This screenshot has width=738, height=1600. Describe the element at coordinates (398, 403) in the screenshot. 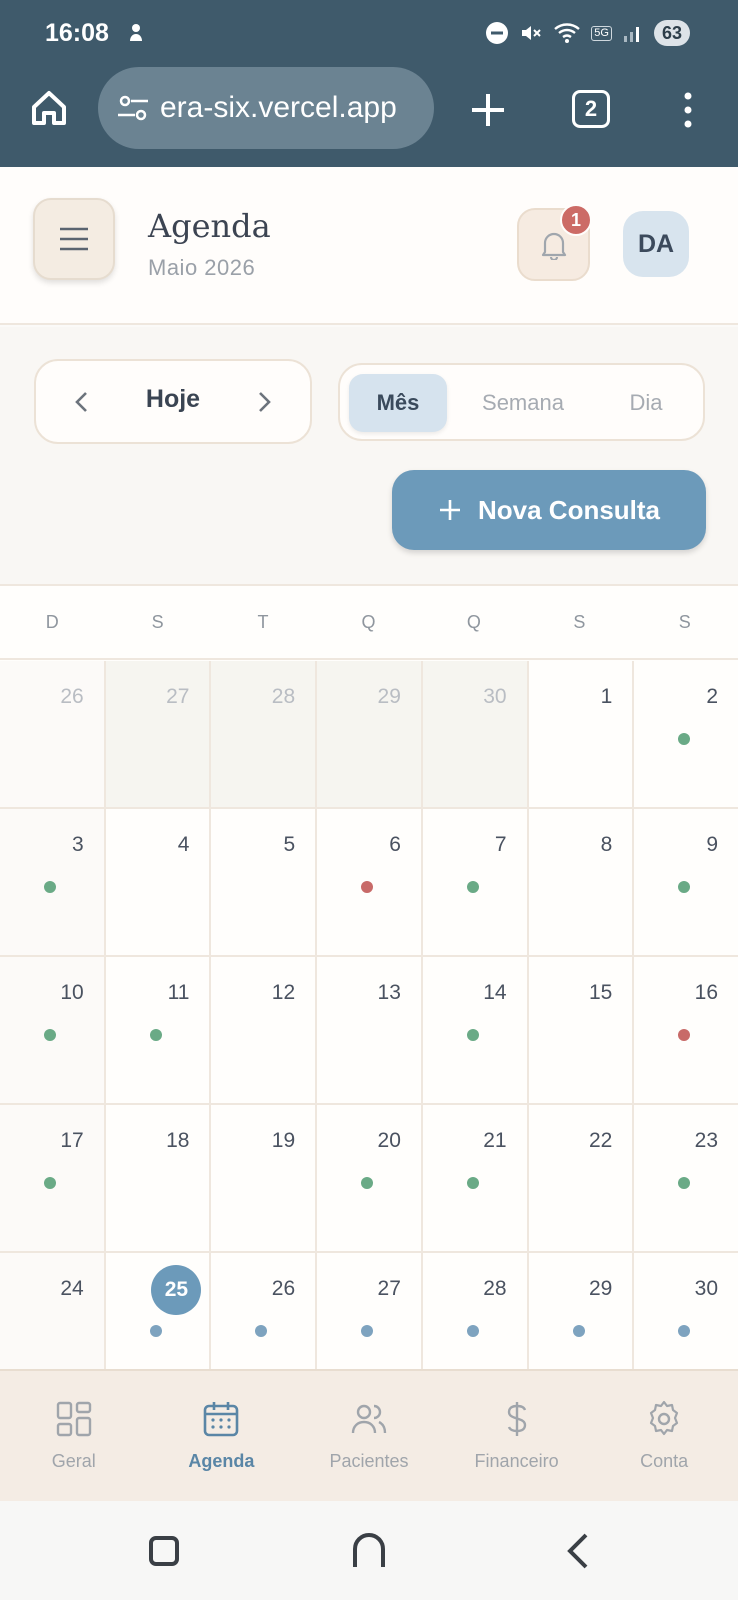

I see `view-month-button: Mês` at that location.